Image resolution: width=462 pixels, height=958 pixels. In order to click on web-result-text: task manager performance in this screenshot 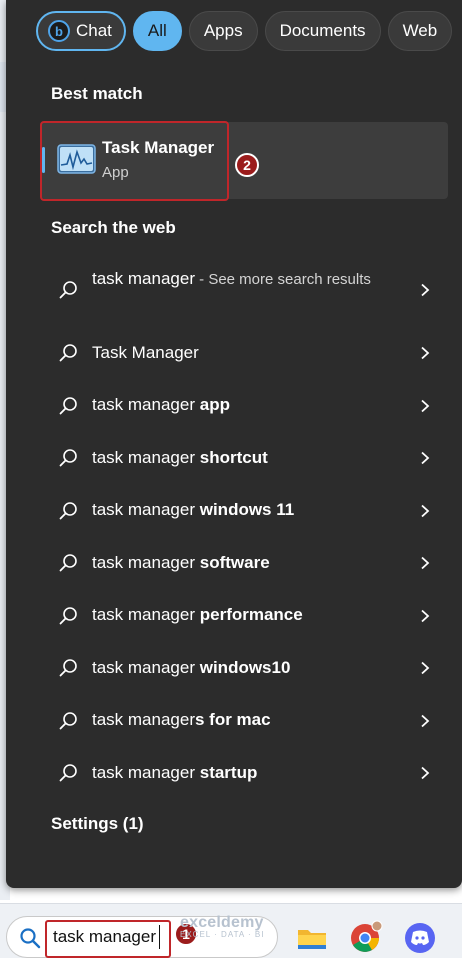, I will do `click(242, 615)`.